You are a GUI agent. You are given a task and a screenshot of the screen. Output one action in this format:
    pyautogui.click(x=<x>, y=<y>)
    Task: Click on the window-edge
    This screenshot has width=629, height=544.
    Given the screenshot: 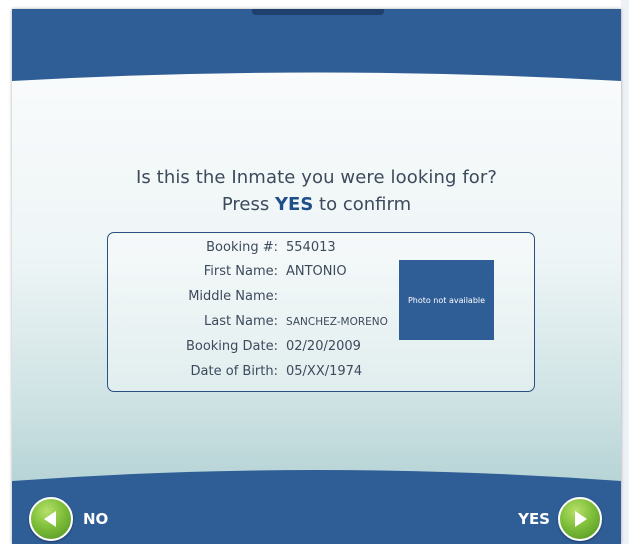 What is the action you would take?
    pyautogui.click(x=625, y=272)
    